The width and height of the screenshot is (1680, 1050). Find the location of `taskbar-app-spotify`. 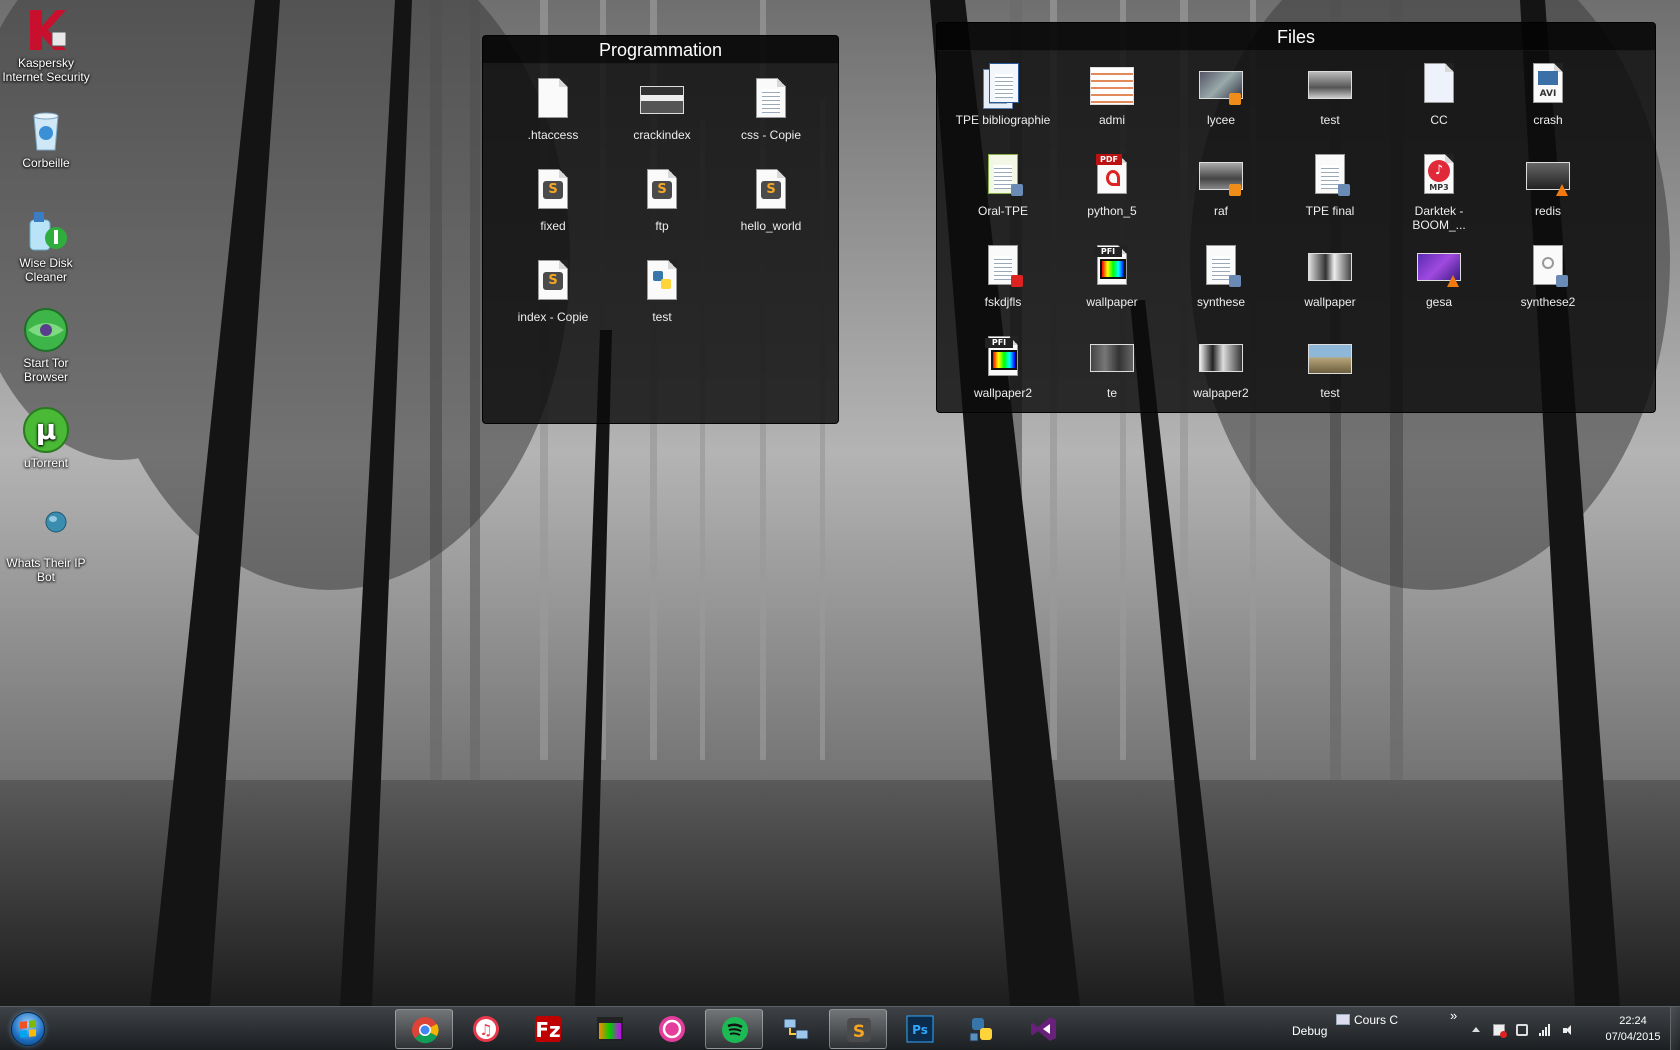

taskbar-app-spotify is located at coordinates (734, 1029).